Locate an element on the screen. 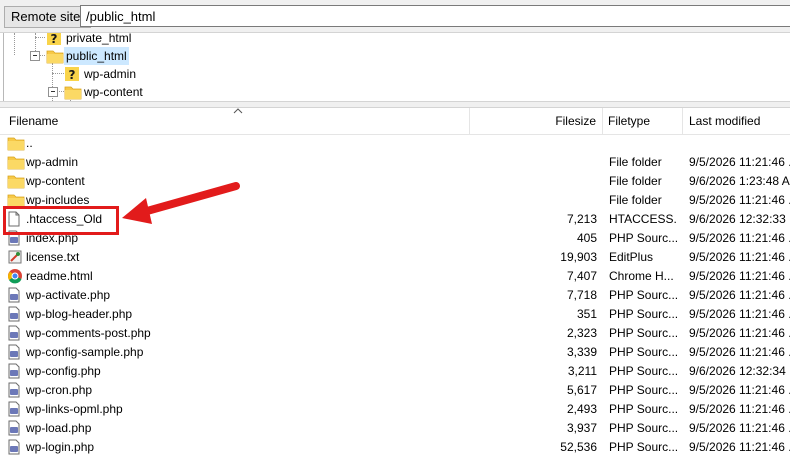  file-row: .. is located at coordinates (395, 143).